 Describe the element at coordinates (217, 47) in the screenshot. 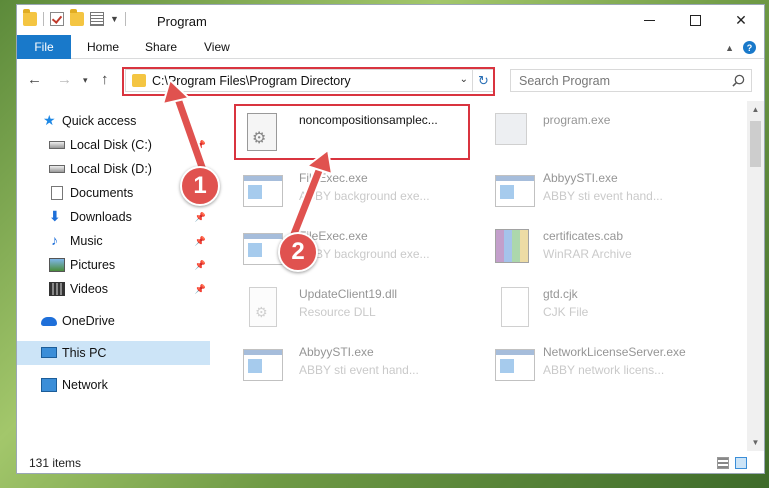

I see `tab-view: View` at that location.